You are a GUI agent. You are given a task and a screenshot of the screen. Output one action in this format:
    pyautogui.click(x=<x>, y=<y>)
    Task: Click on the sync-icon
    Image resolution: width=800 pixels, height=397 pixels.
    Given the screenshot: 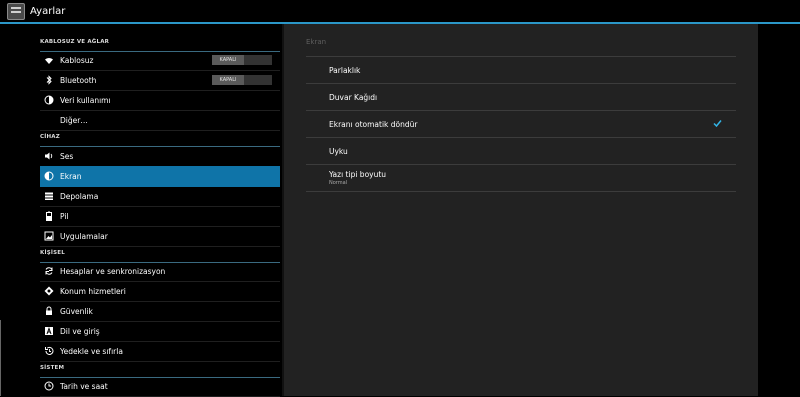 What is the action you would take?
    pyautogui.click(x=49, y=271)
    